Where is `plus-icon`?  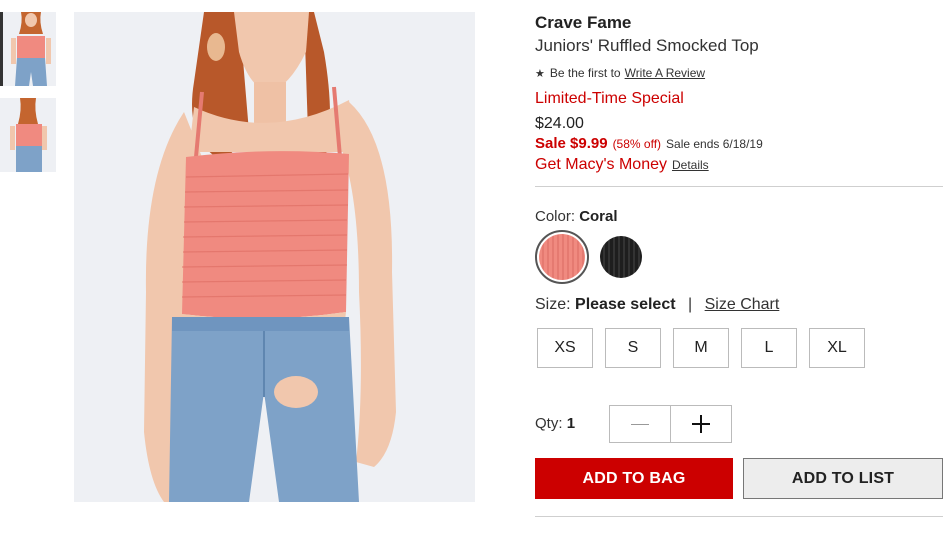
plus-icon is located at coordinates (701, 424).